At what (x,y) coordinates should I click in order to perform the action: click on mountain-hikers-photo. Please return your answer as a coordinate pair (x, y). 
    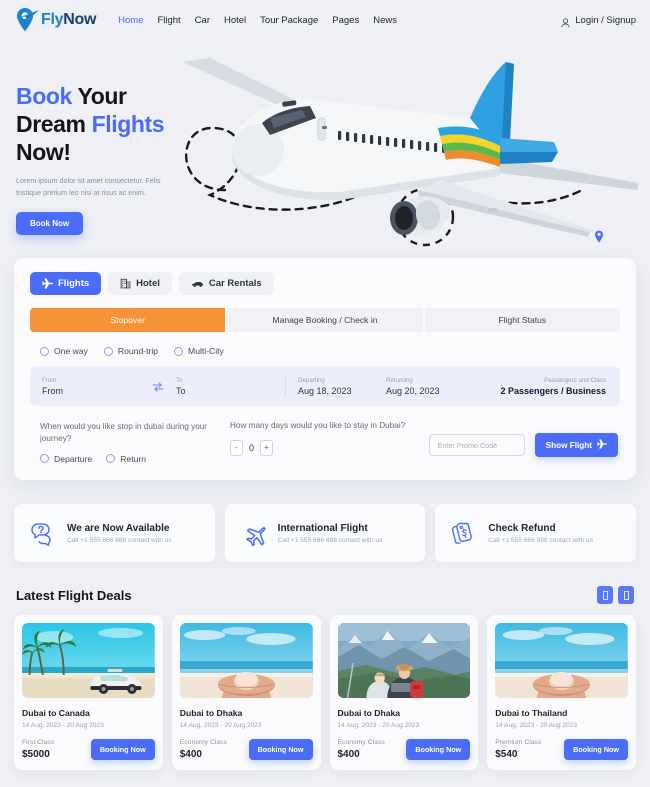
    Looking at the image, I should click on (404, 660).